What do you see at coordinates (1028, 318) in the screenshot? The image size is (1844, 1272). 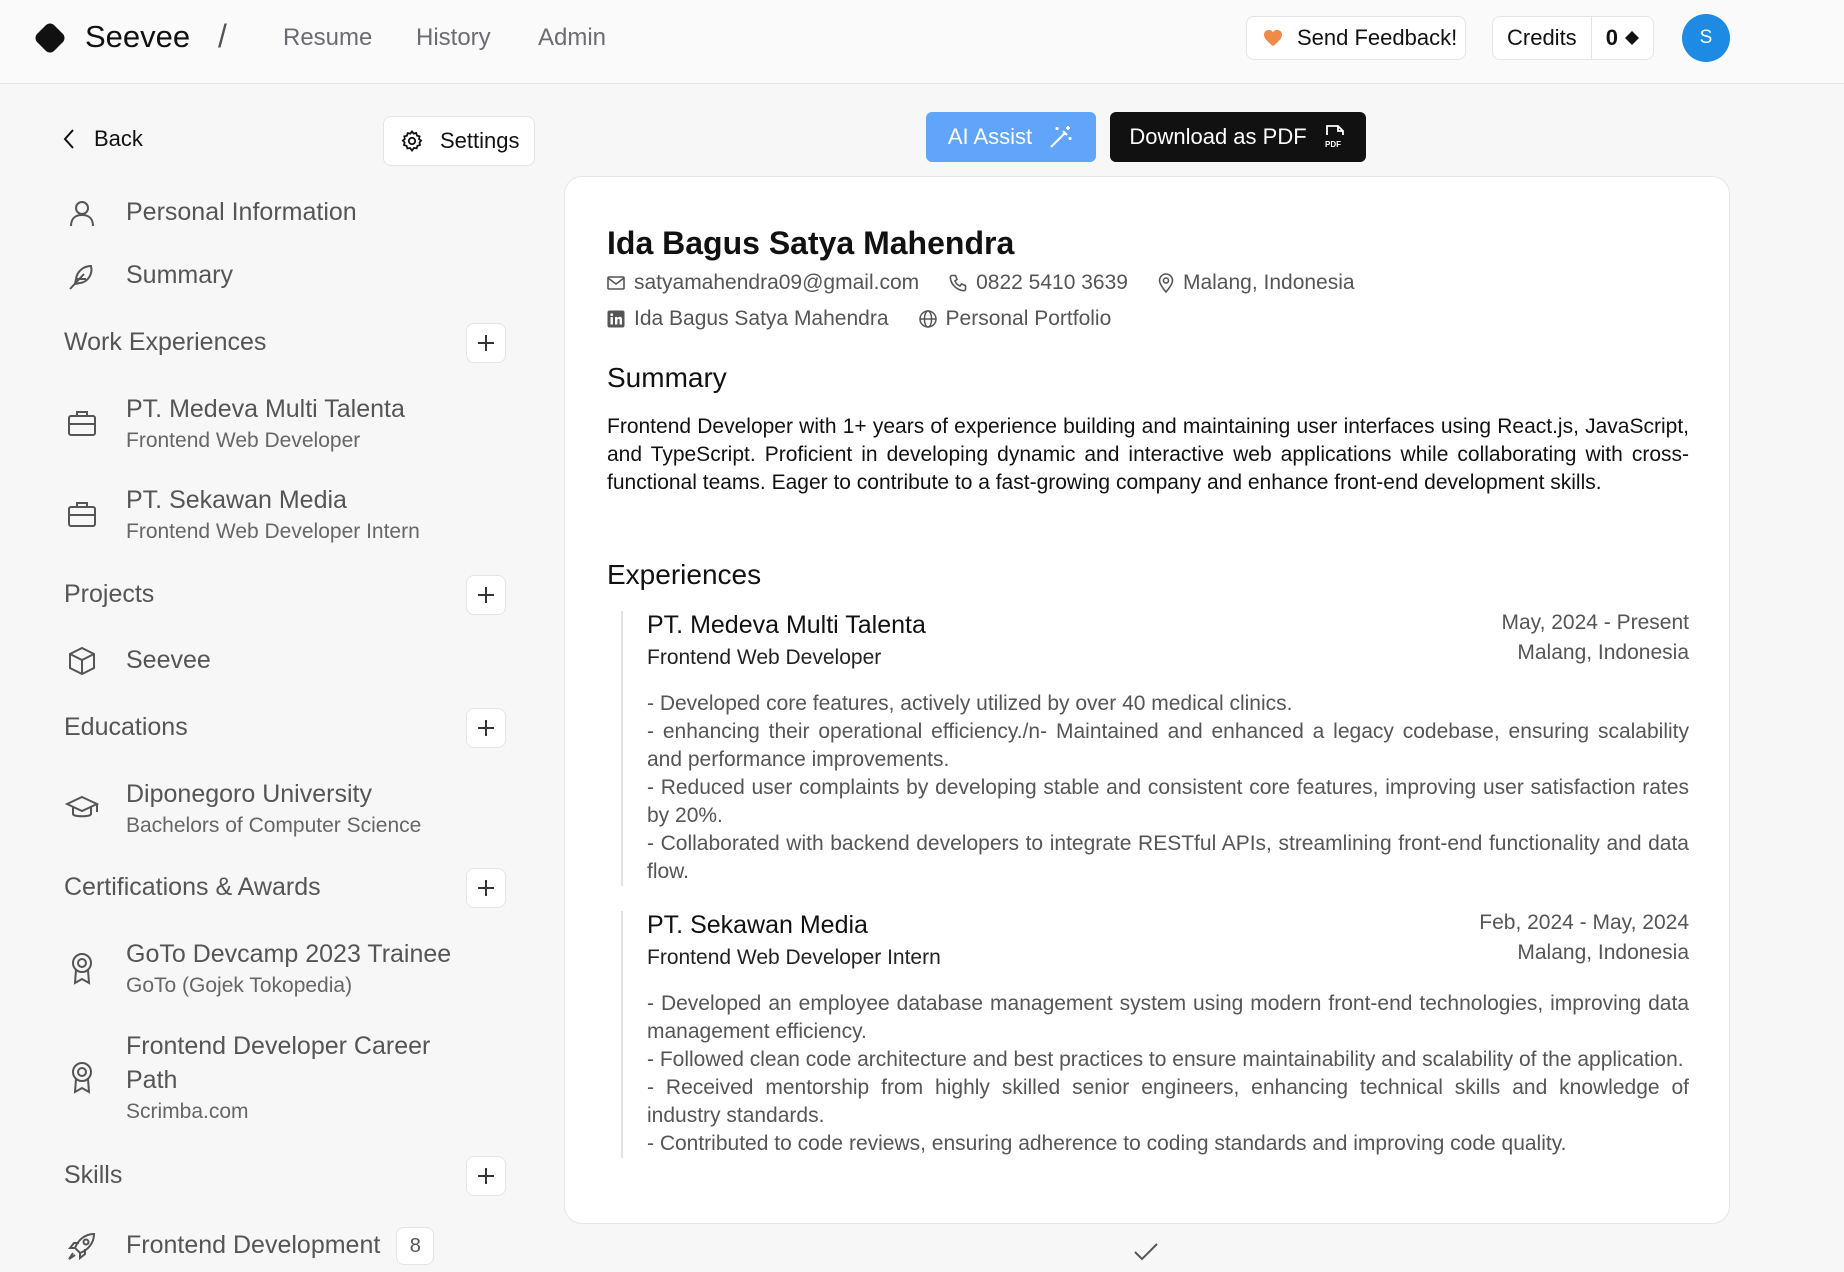 I see `contact-portfolio-text: Personal Portfolio` at bounding box center [1028, 318].